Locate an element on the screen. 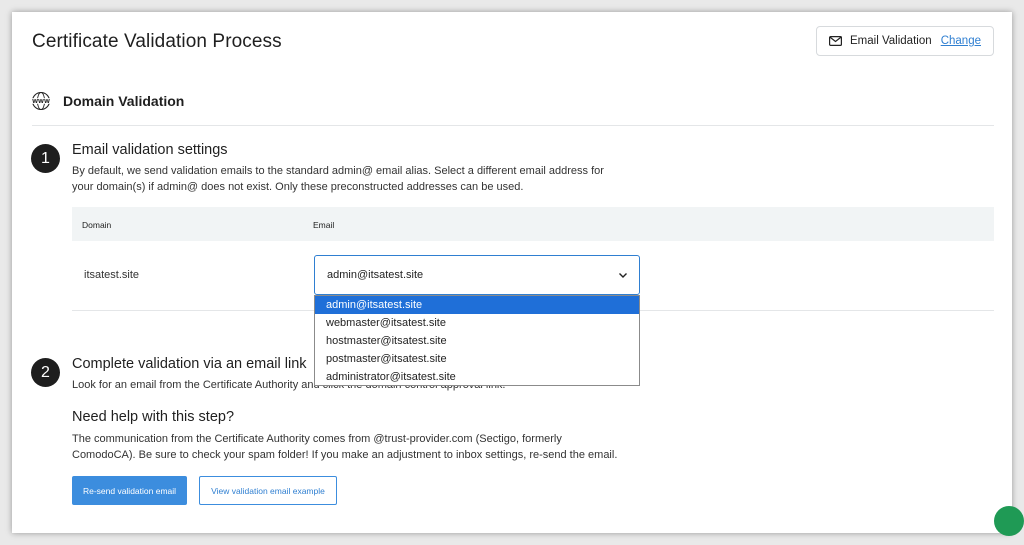 The width and height of the screenshot is (1024, 545). step-1-title: Email validation settings is located at coordinates (150, 150).